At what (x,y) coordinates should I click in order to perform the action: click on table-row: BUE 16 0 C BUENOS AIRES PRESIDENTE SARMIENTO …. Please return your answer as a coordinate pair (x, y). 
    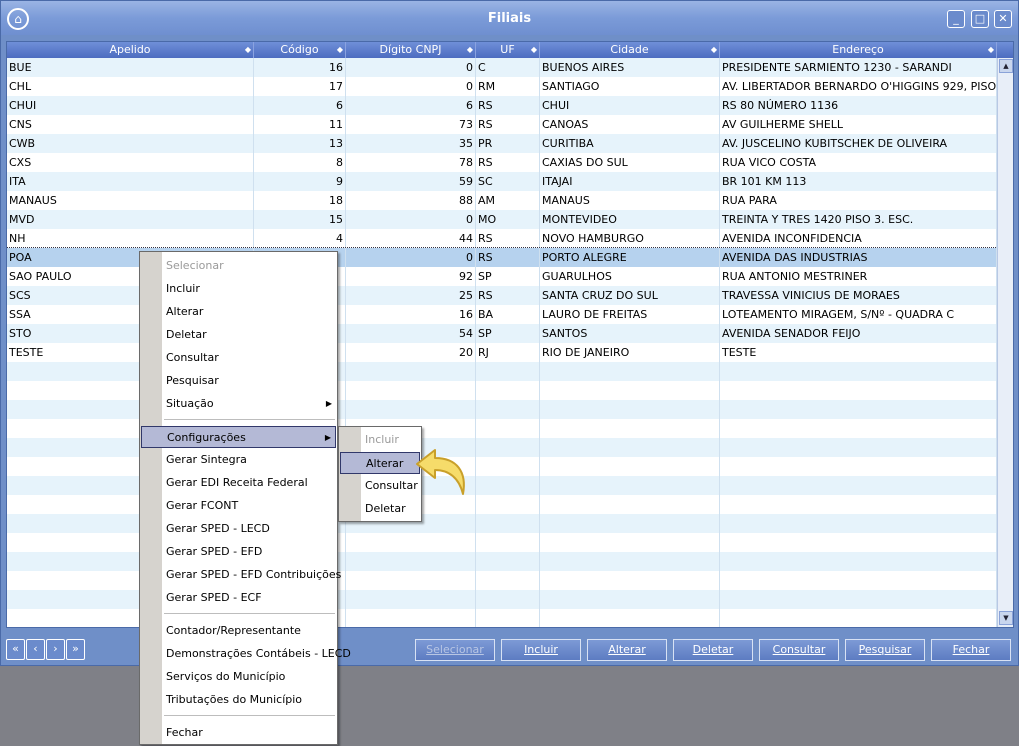
    Looking at the image, I should click on (502, 67).